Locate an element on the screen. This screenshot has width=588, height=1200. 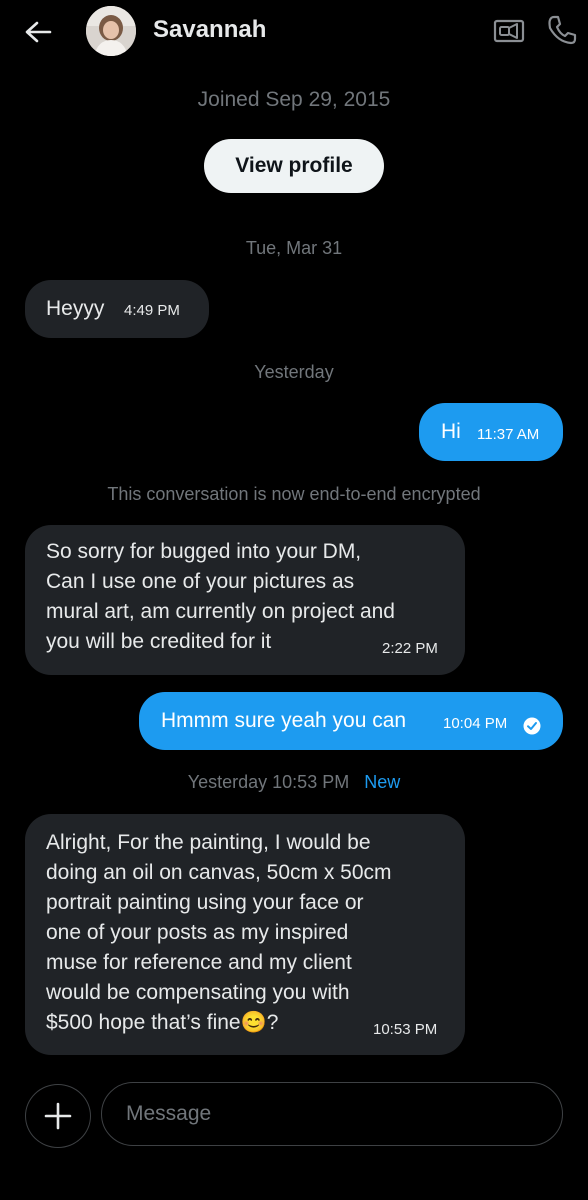
voice-call-button is located at coordinates (562, 30).